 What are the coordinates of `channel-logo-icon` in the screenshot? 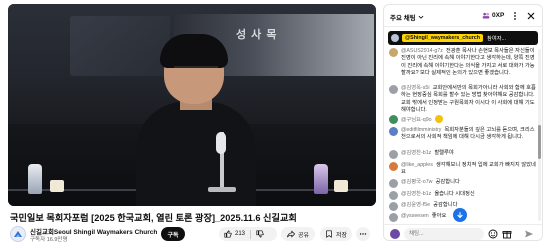 It's located at (18, 234).